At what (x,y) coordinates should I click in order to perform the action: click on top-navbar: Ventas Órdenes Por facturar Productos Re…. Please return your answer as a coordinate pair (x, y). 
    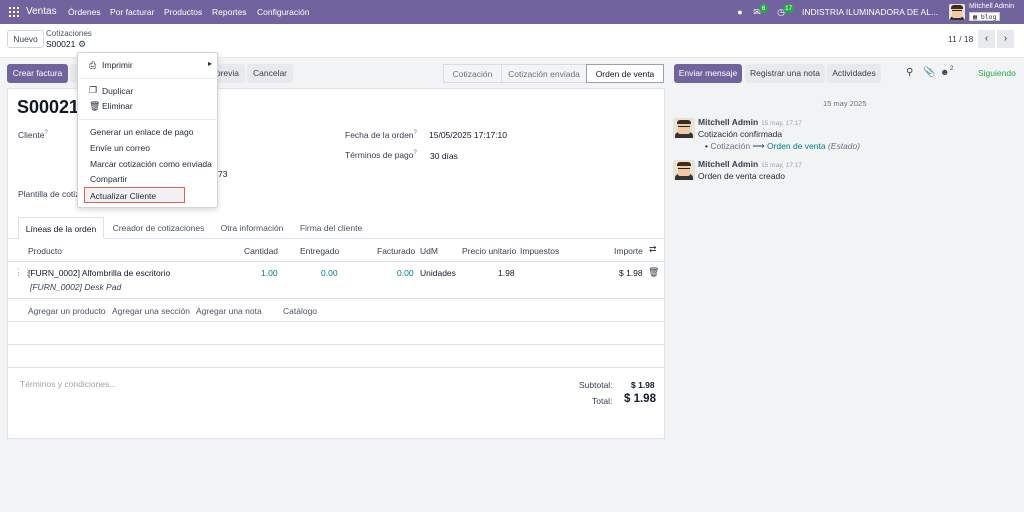
    Looking at the image, I should click on (512, 12).